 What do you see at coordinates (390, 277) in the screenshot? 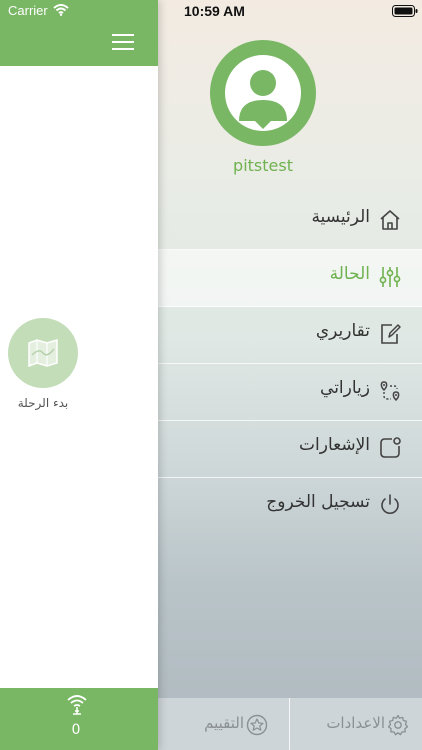
I see `sliders-icon` at bounding box center [390, 277].